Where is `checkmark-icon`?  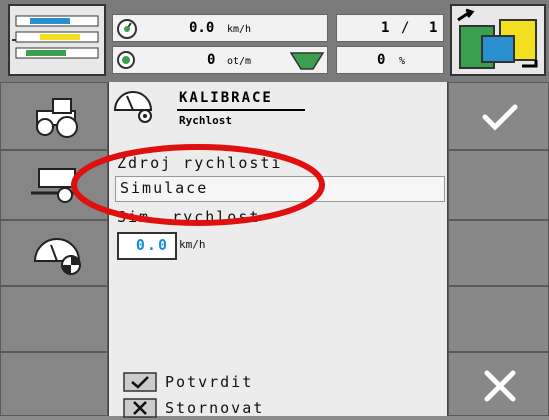 checkmark-icon is located at coordinates (500, 117).